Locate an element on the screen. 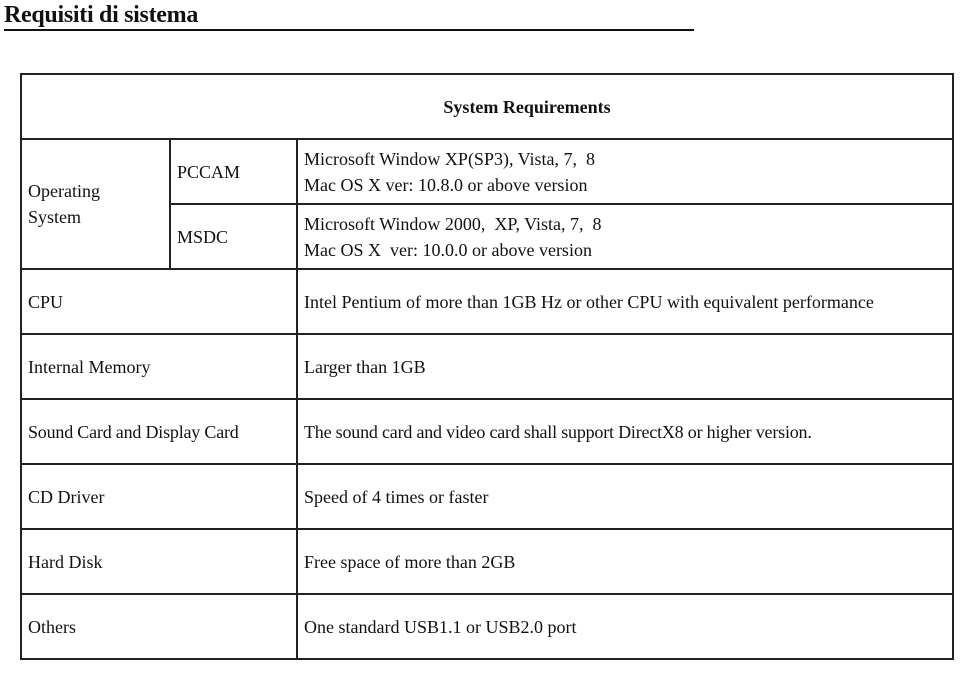 The height and width of the screenshot is (682, 960). title-underline is located at coordinates (349, 30).